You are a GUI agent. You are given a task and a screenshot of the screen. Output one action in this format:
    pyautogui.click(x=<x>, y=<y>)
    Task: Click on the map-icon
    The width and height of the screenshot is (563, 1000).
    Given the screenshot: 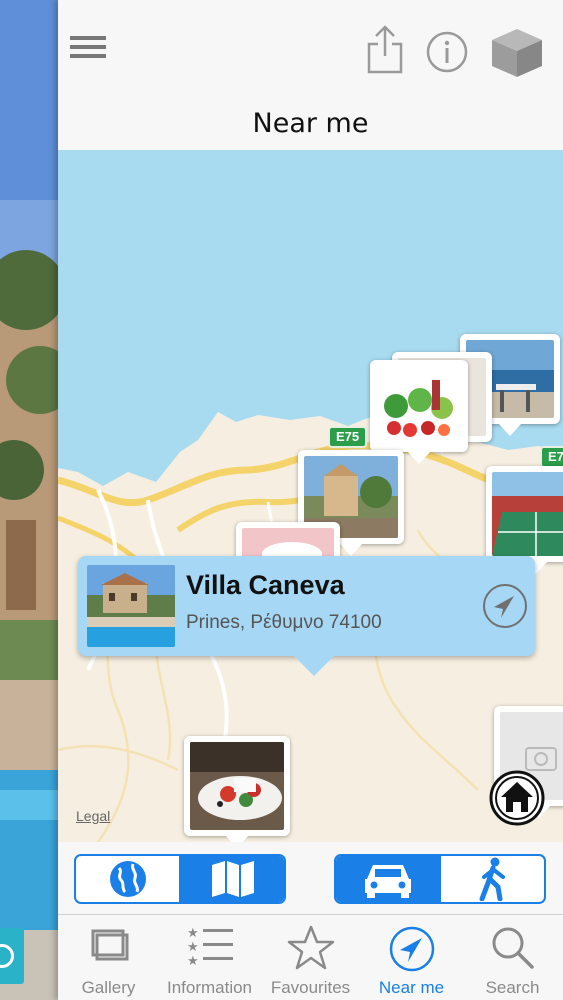 What is the action you would take?
    pyautogui.click(x=232, y=879)
    